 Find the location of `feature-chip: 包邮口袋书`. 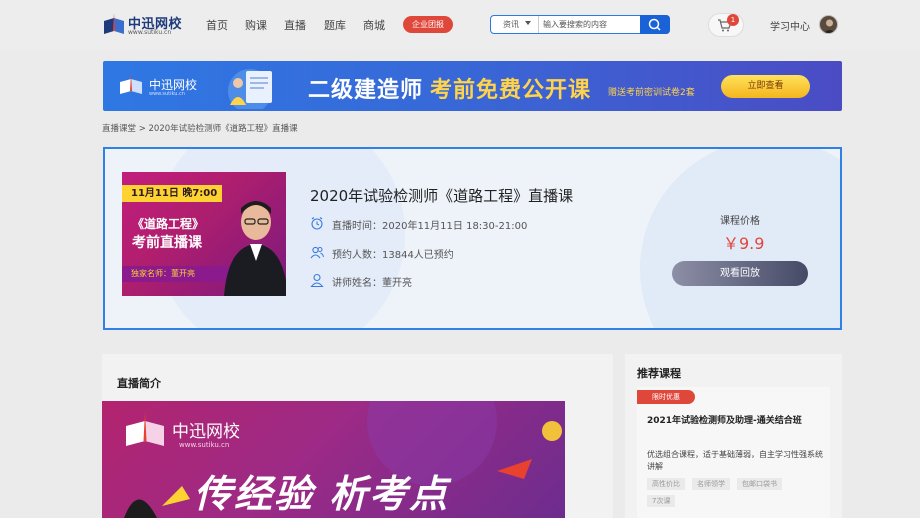

feature-chip: 包邮口袋书 is located at coordinates (759, 484).